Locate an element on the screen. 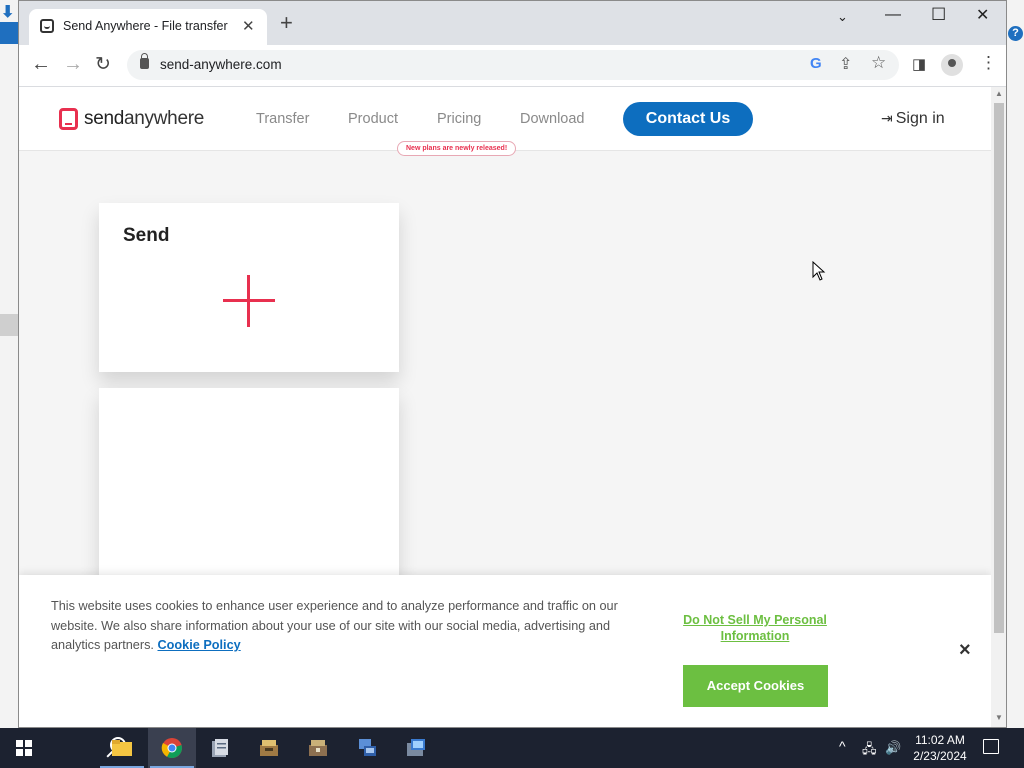 The image size is (1024, 768). system-clock: 11:02 AM 2/23/2024 is located at coordinates (940, 748).